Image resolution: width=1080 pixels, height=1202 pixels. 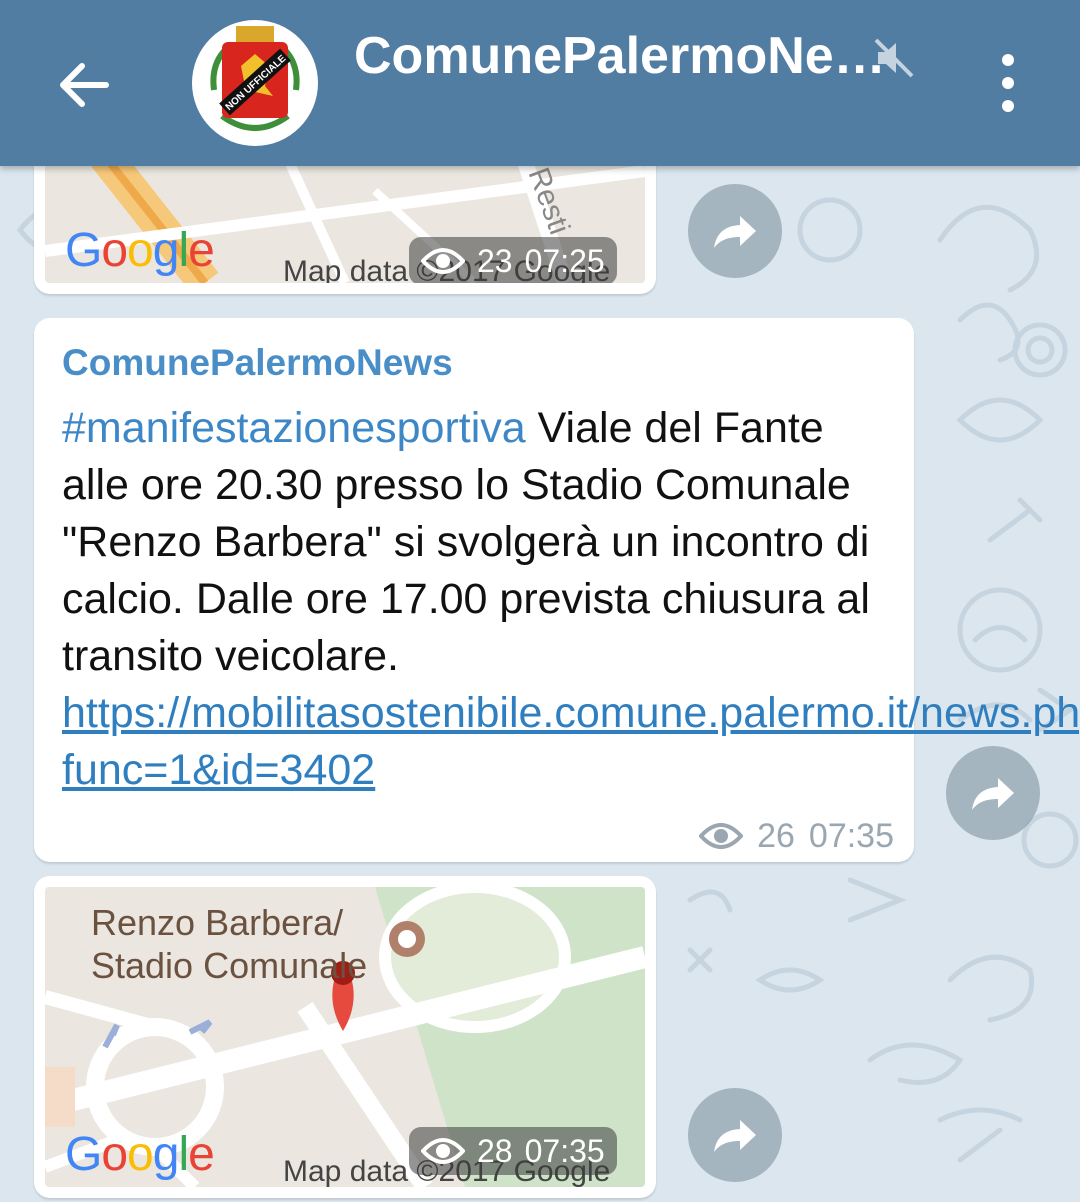 I want to click on view-count: 26, so click(x=776, y=835).